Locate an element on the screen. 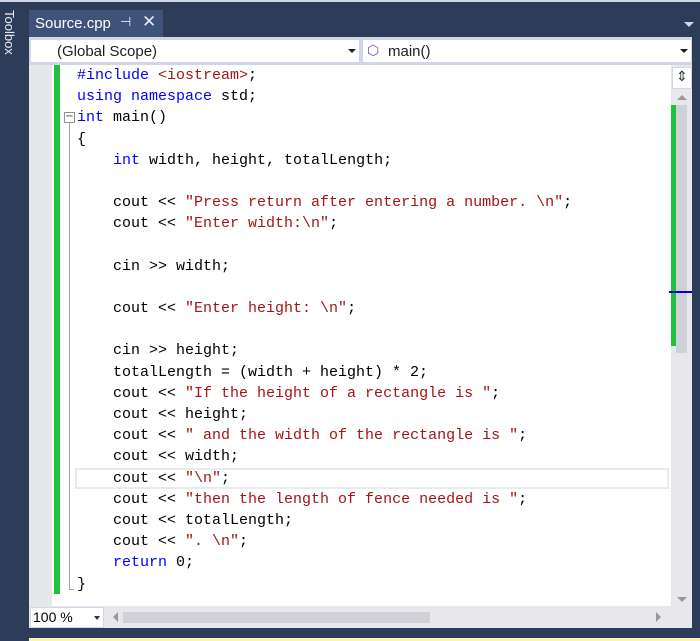 The width and height of the screenshot is (700, 641). toolbox-panel-tab: Toolbox is located at coordinates (11, 321).